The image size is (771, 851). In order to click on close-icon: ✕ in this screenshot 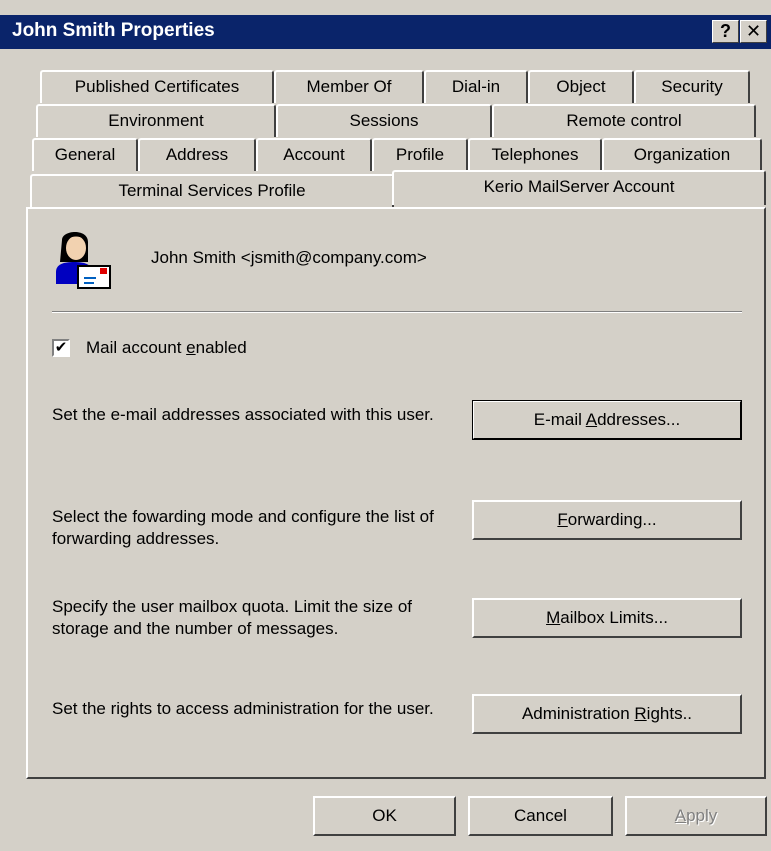, I will do `click(753, 31)`.